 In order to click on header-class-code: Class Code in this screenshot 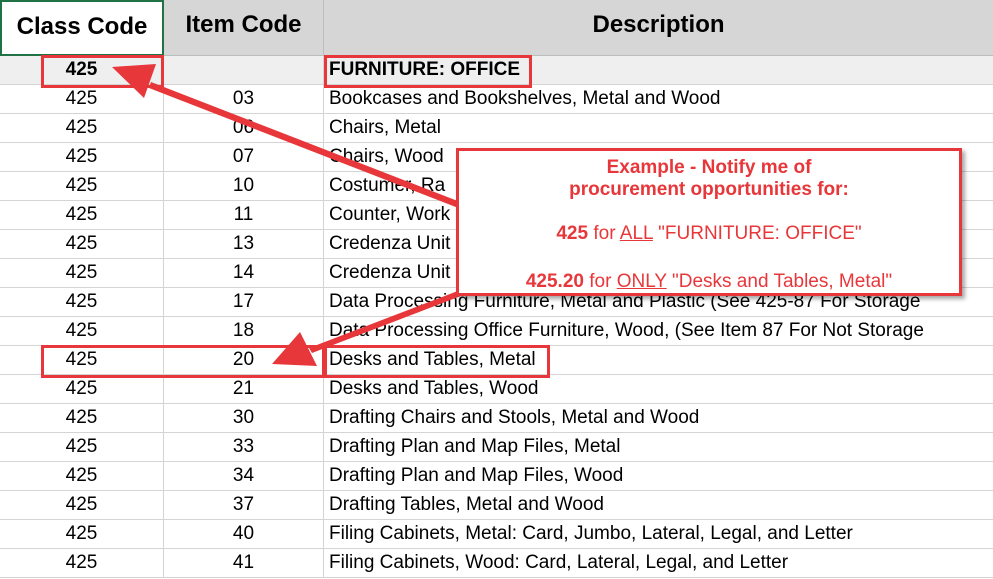, I will do `click(82, 28)`.